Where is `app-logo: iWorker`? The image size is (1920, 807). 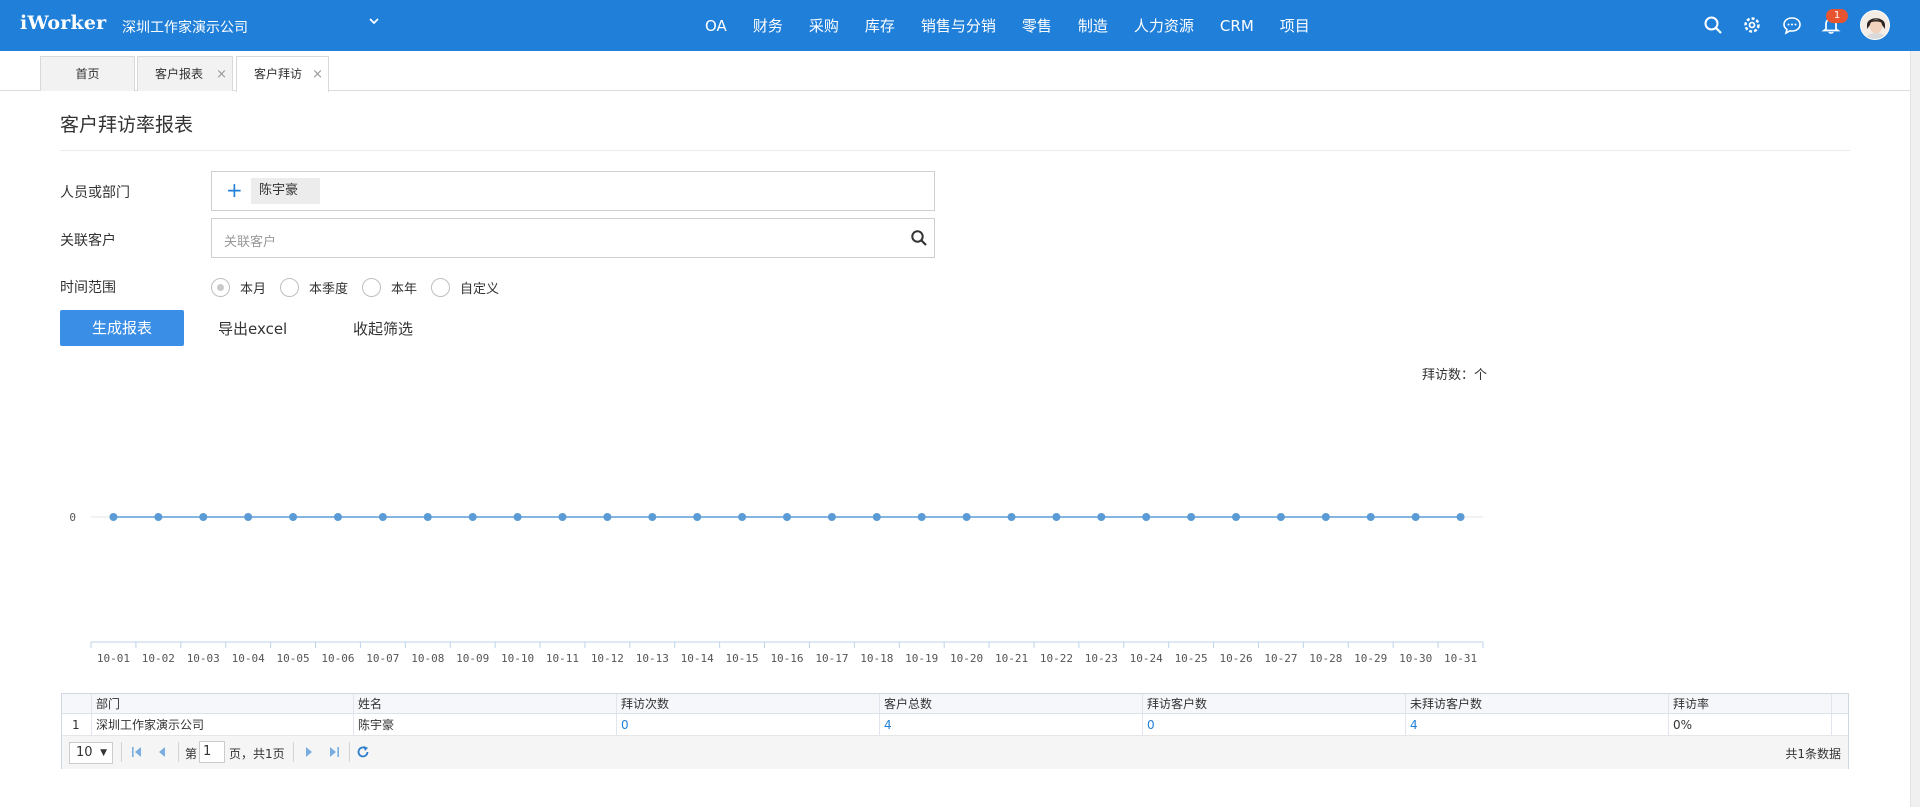
app-logo: iWorker is located at coordinates (63, 23).